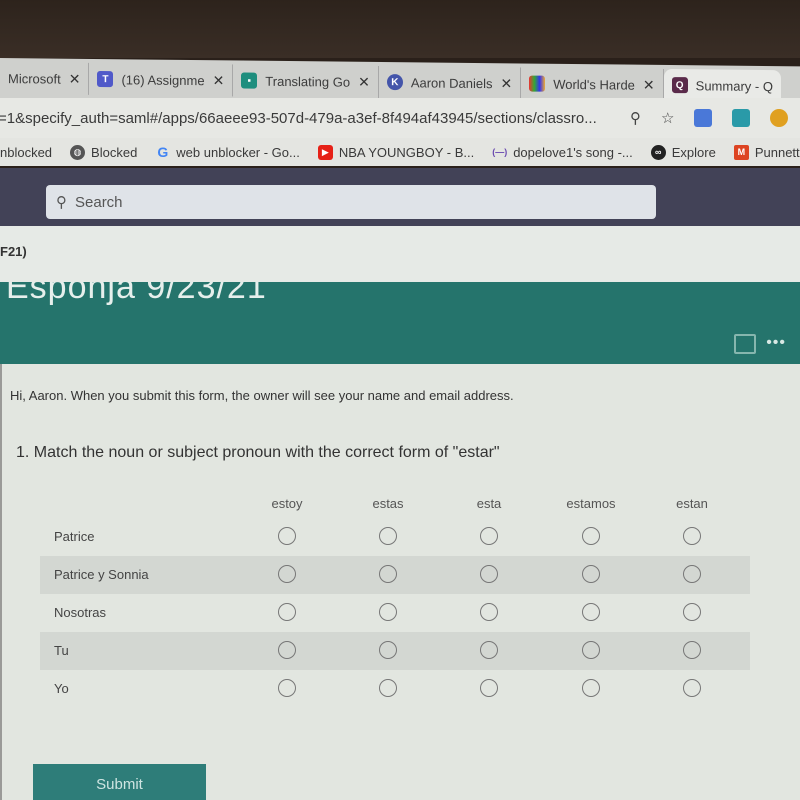  I want to click on tab-translating: ▪ Translating Go ✕, so click(306, 81).